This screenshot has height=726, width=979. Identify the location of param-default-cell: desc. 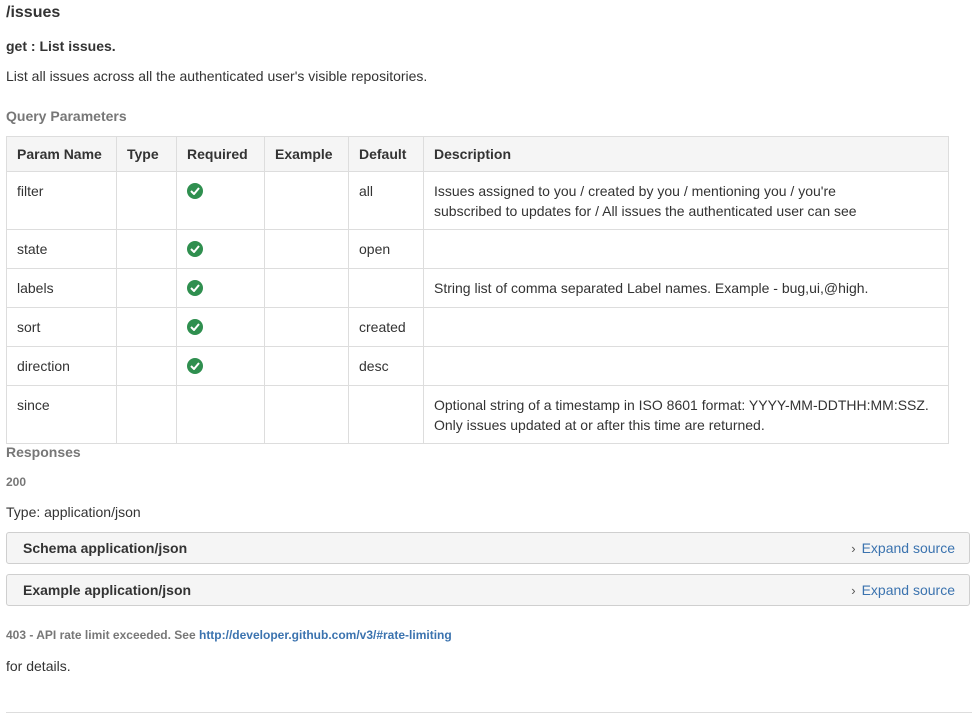
(386, 366).